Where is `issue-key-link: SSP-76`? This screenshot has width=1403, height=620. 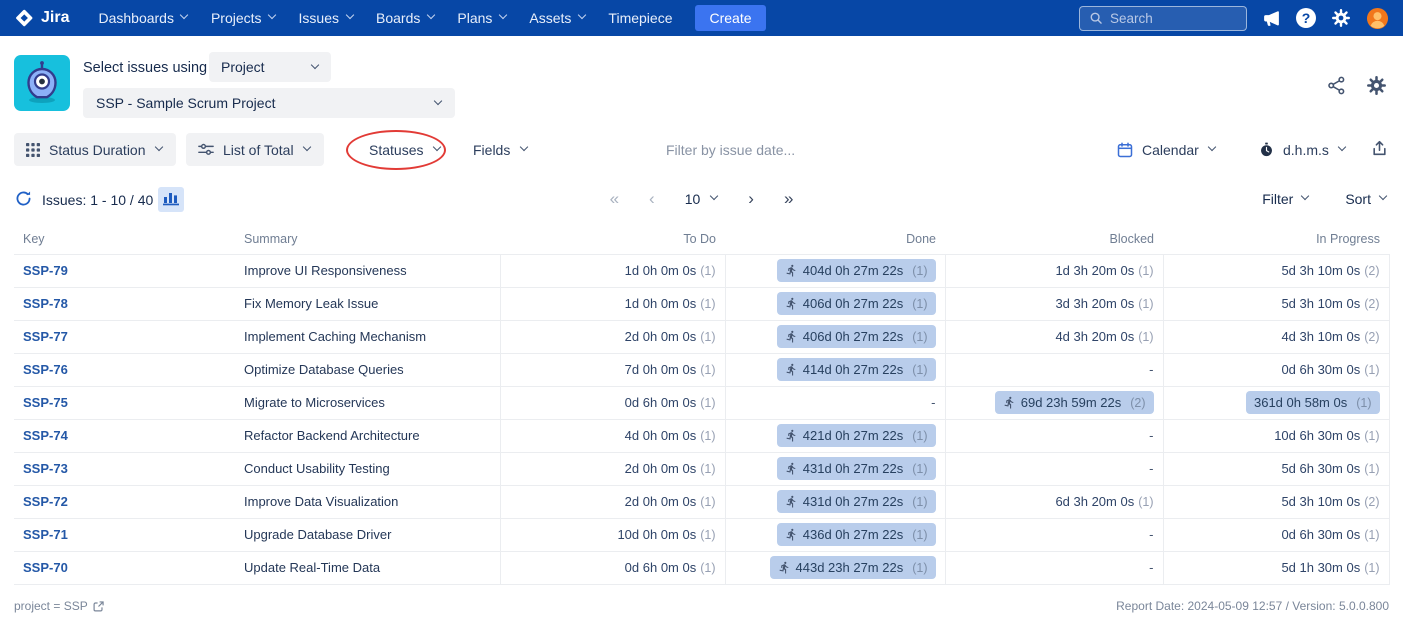 issue-key-link: SSP-76 is located at coordinates (45, 369).